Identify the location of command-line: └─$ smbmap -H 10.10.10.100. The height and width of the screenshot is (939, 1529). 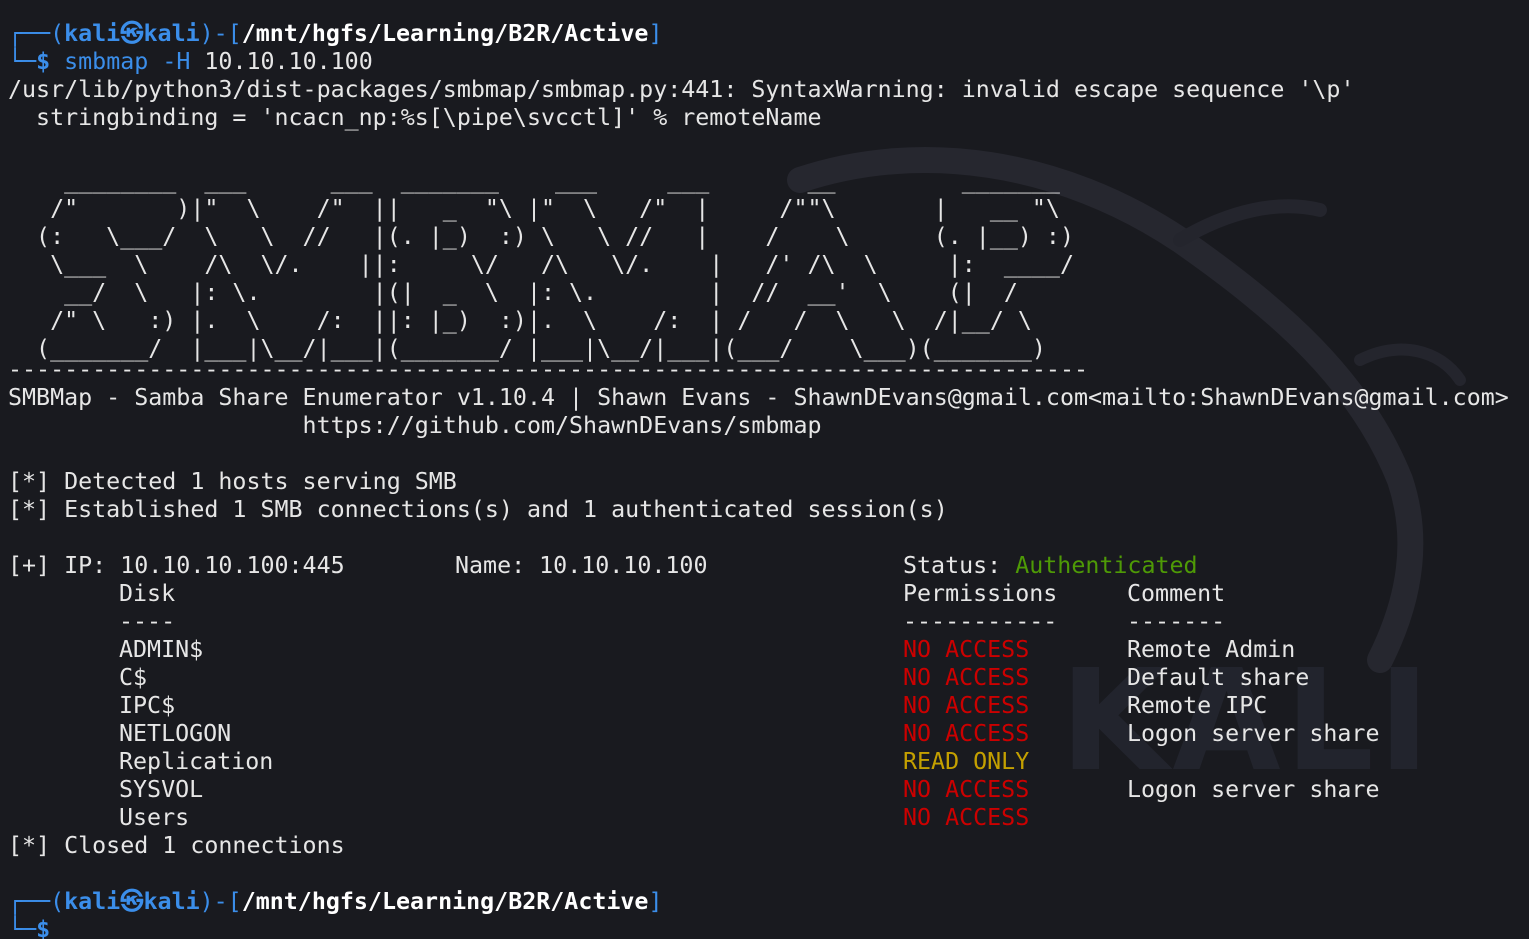
(190, 61).